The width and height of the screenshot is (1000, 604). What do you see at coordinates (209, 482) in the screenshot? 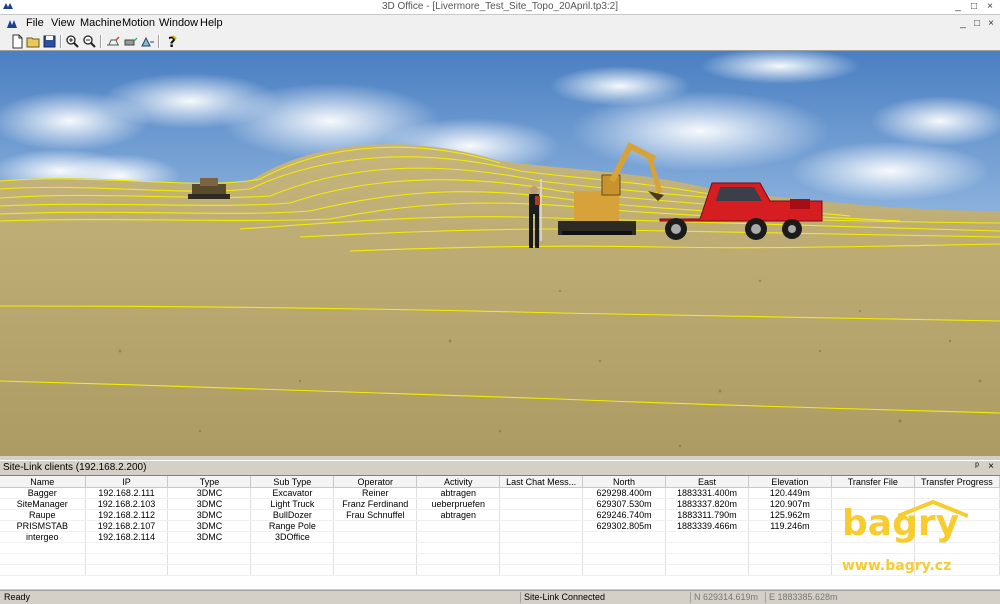
I see `column-header: Type` at bounding box center [209, 482].